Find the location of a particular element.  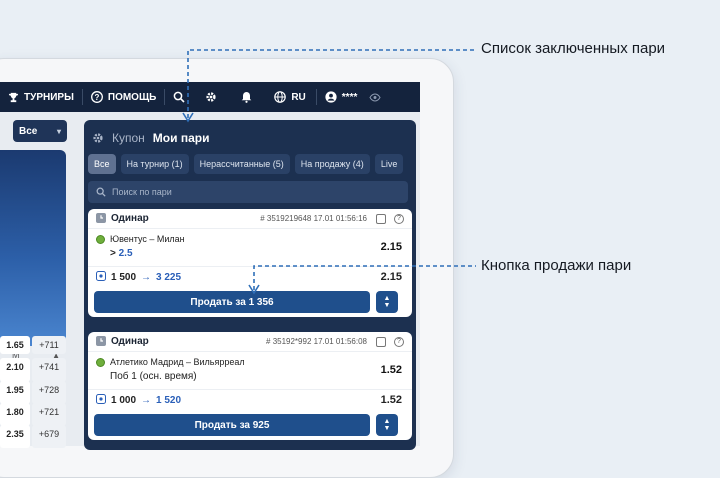

callout-bets-list: Список заключенных пари is located at coordinates (573, 48).